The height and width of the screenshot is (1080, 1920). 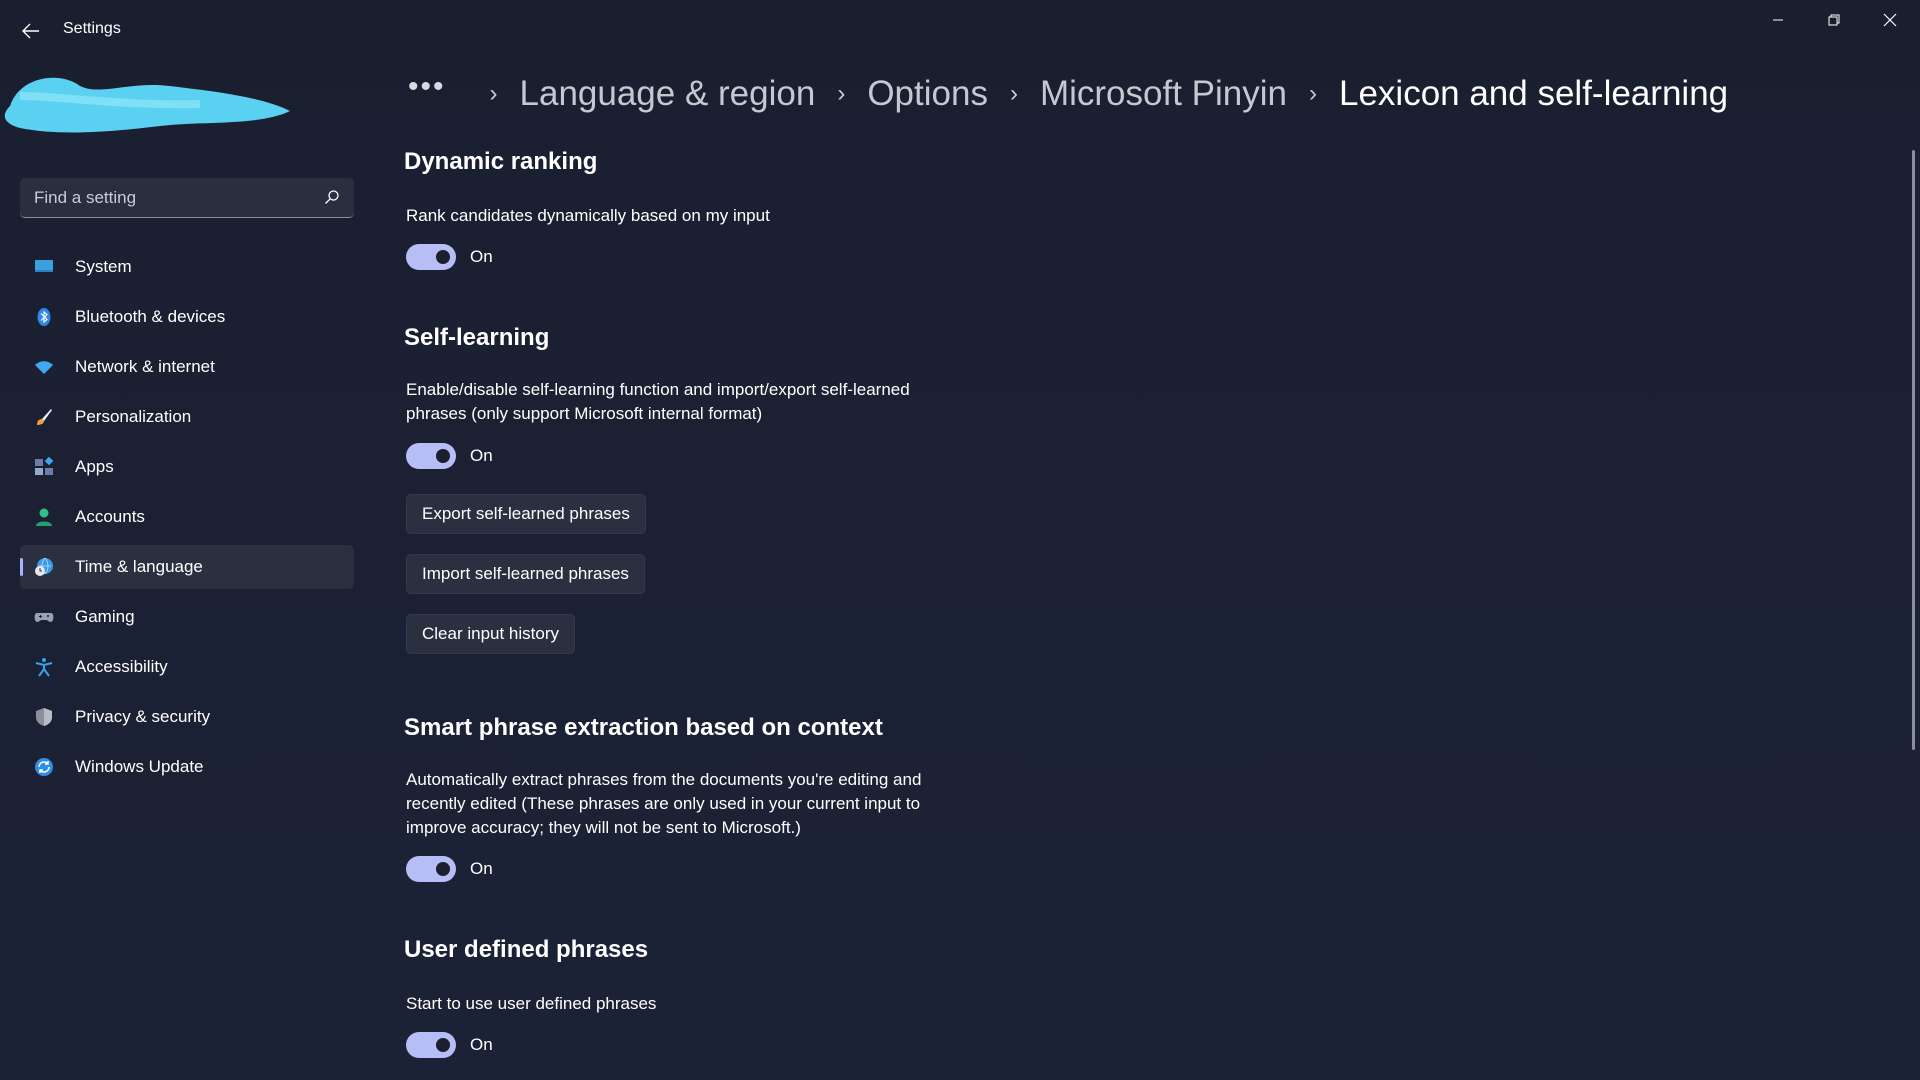 What do you see at coordinates (143, 716) in the screenshot?
I see `sidebar-item-label: Privacy & security` at bounding box center [143, 716].